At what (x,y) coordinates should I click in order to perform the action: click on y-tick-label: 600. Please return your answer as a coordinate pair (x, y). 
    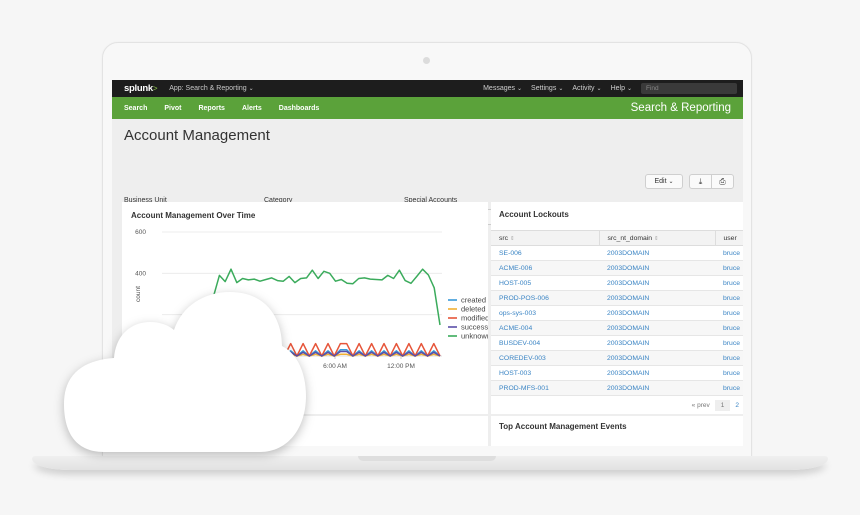
    Looking at the image, I should click on (140, 232).